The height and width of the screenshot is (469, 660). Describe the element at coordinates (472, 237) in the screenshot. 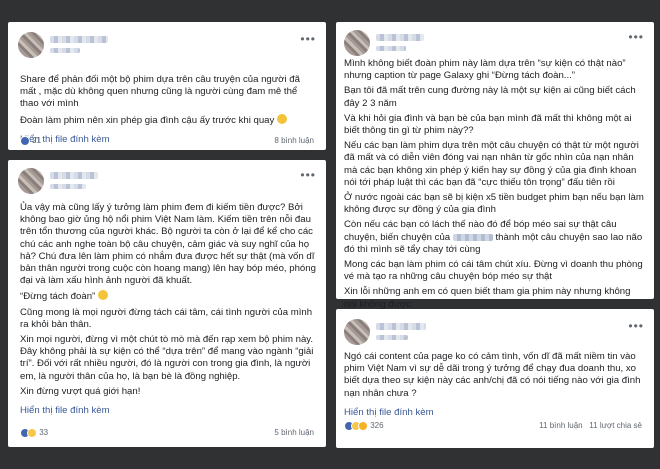

I see `redacted-name` at that location.